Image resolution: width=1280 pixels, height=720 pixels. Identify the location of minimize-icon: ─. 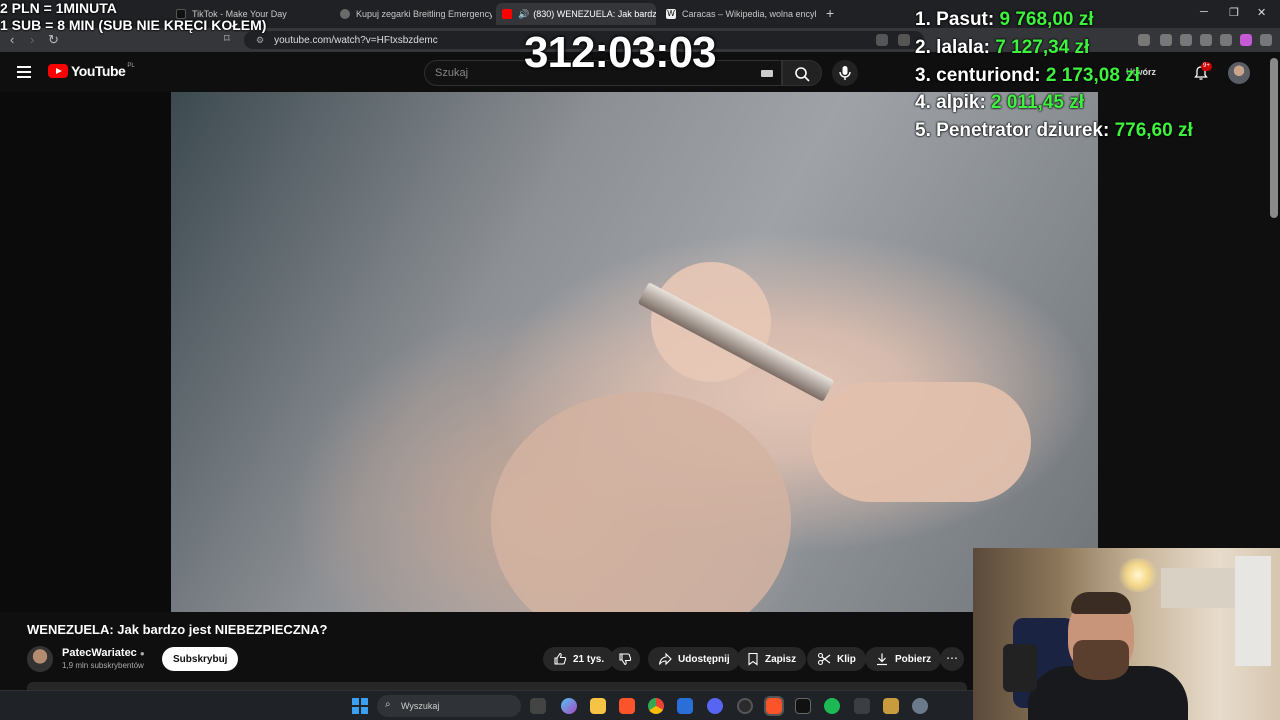
(1204, 12).